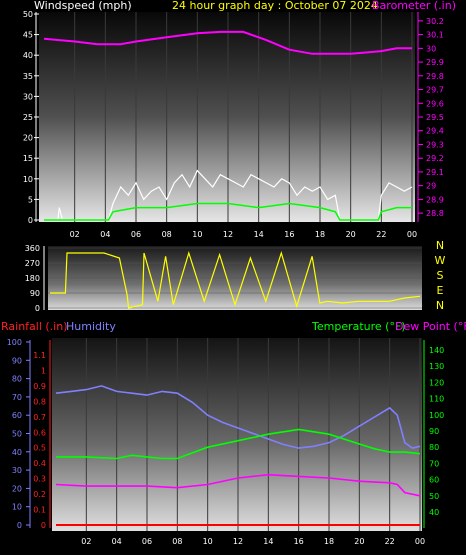  I want to click on windspeed-tick-label: 40, so click(28, 55).